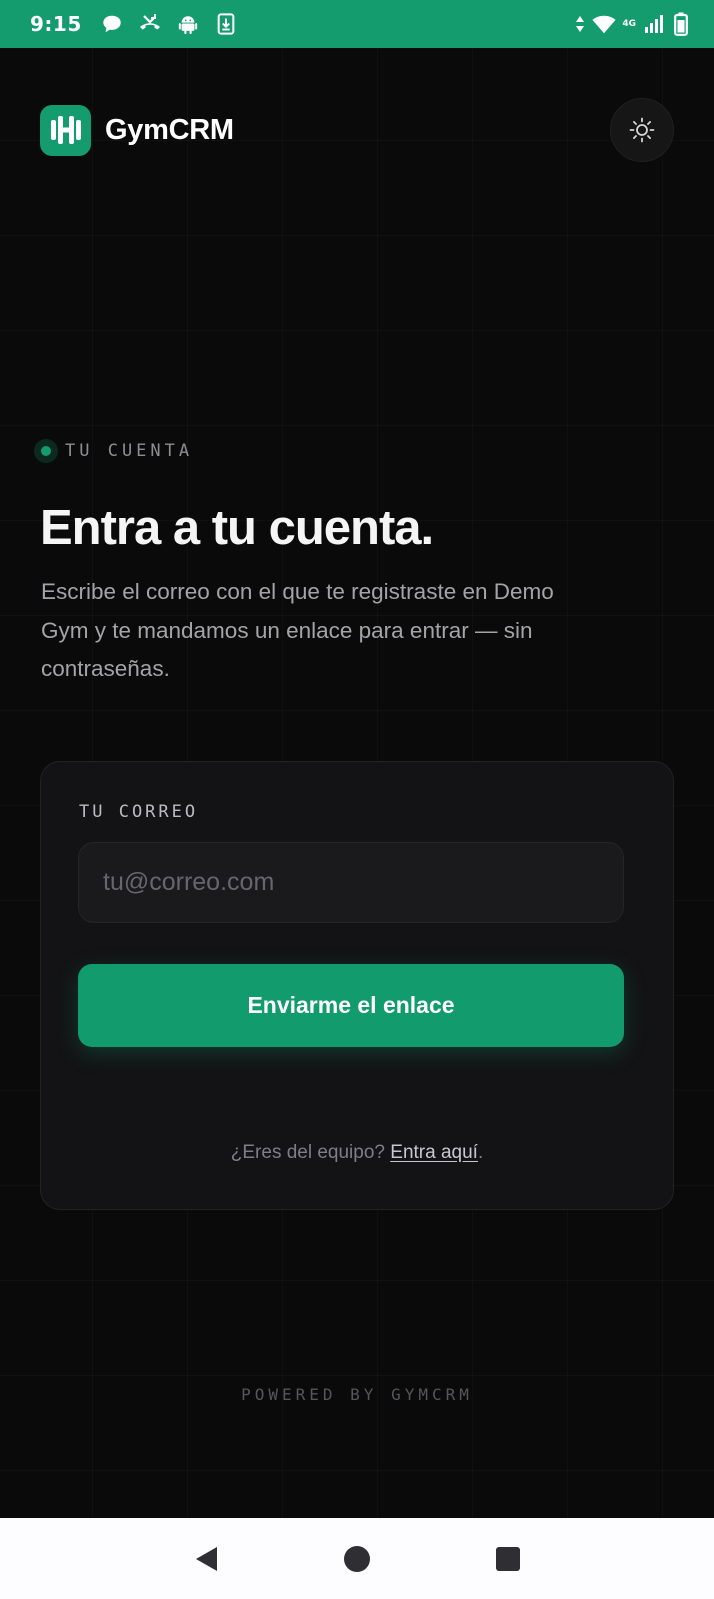 Image resolution: width=714 pixels, height=1599 pixels. I want to click on staff-prompt-suffix: ., so click(480, 1152).